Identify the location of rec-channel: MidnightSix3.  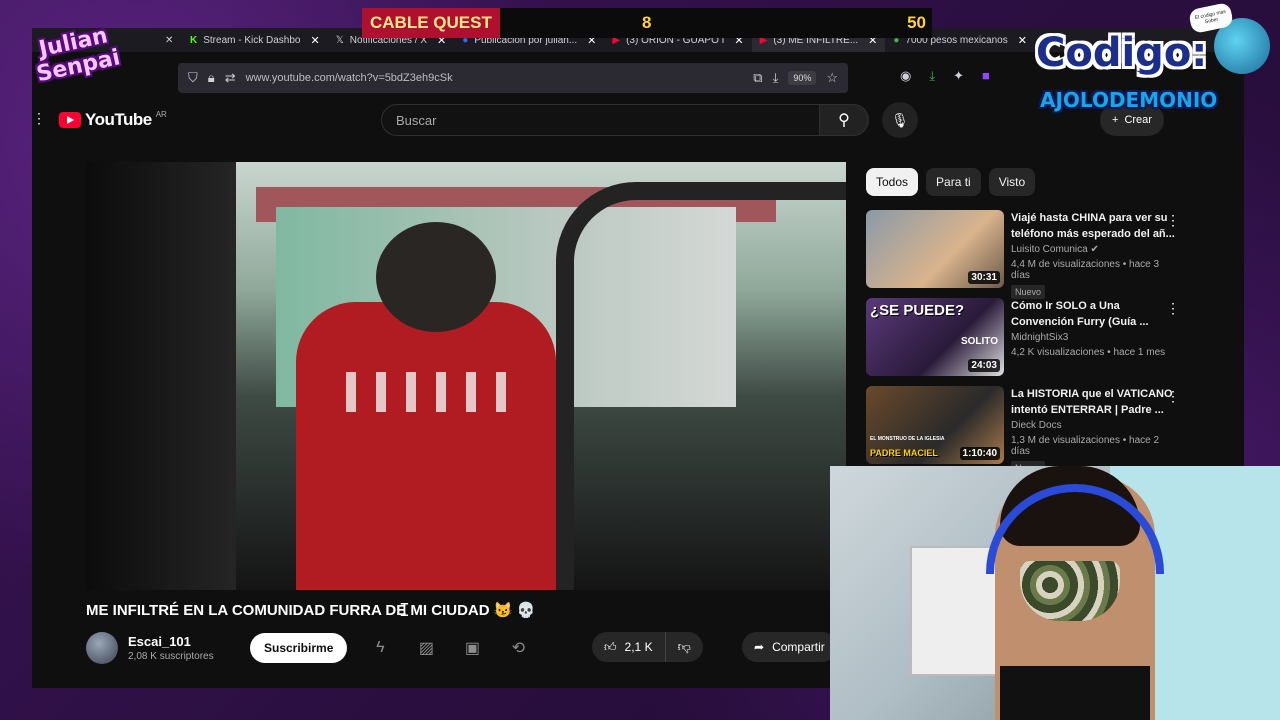
(1095, 337).